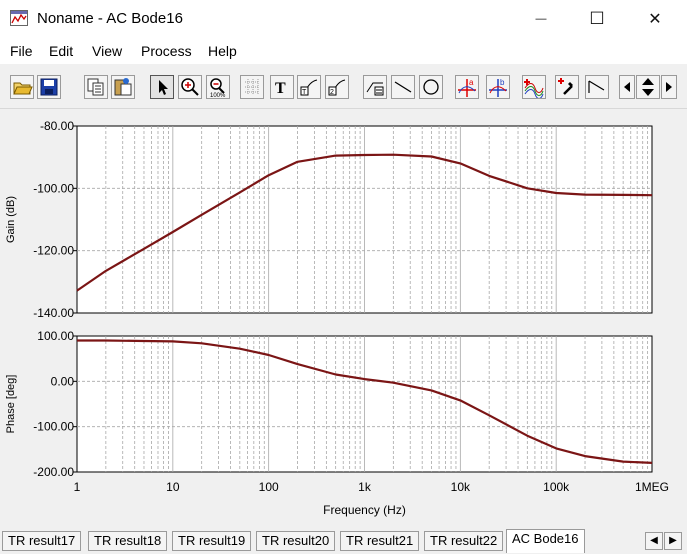 This screenshot has width=687, height=554. Describe the element at coordinates (57, 126) in the screenshot. I see `y-tick-label: -80.00` at that location.